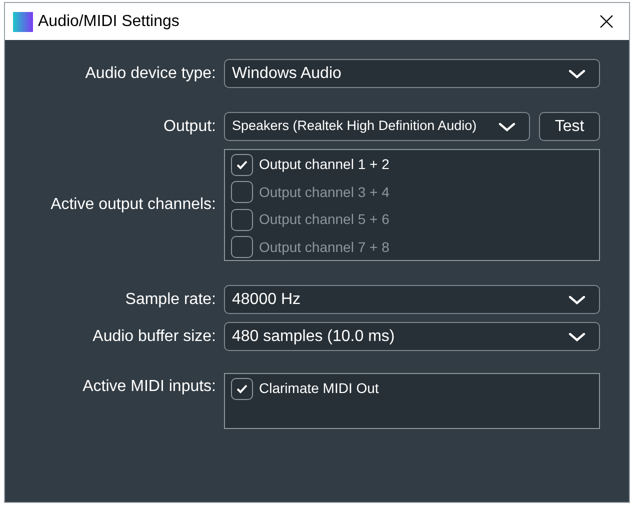 This screenshot has width=634, height=507. What do you see at coordinates (412, 336) in the screenshot?
I see `dropdown: 480 samples (10.0 ms)` at bounding box center [412, 336].